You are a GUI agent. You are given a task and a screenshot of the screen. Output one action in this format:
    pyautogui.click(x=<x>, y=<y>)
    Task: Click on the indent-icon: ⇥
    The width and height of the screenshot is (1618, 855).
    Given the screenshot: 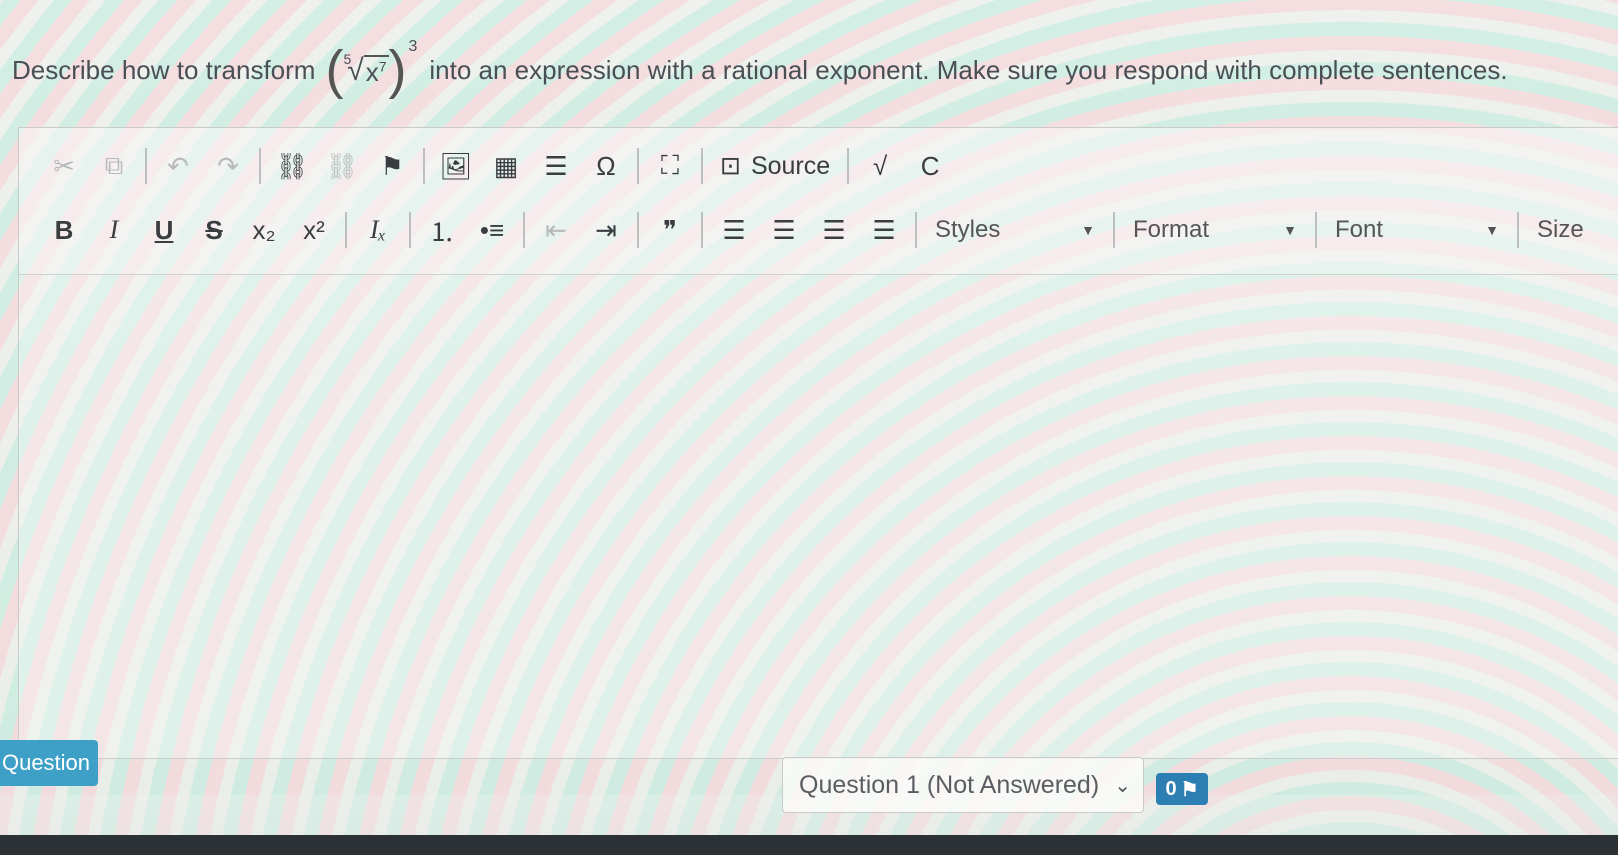 What is the action you would take?
    pyautogui.click(x=606, y=229)
    